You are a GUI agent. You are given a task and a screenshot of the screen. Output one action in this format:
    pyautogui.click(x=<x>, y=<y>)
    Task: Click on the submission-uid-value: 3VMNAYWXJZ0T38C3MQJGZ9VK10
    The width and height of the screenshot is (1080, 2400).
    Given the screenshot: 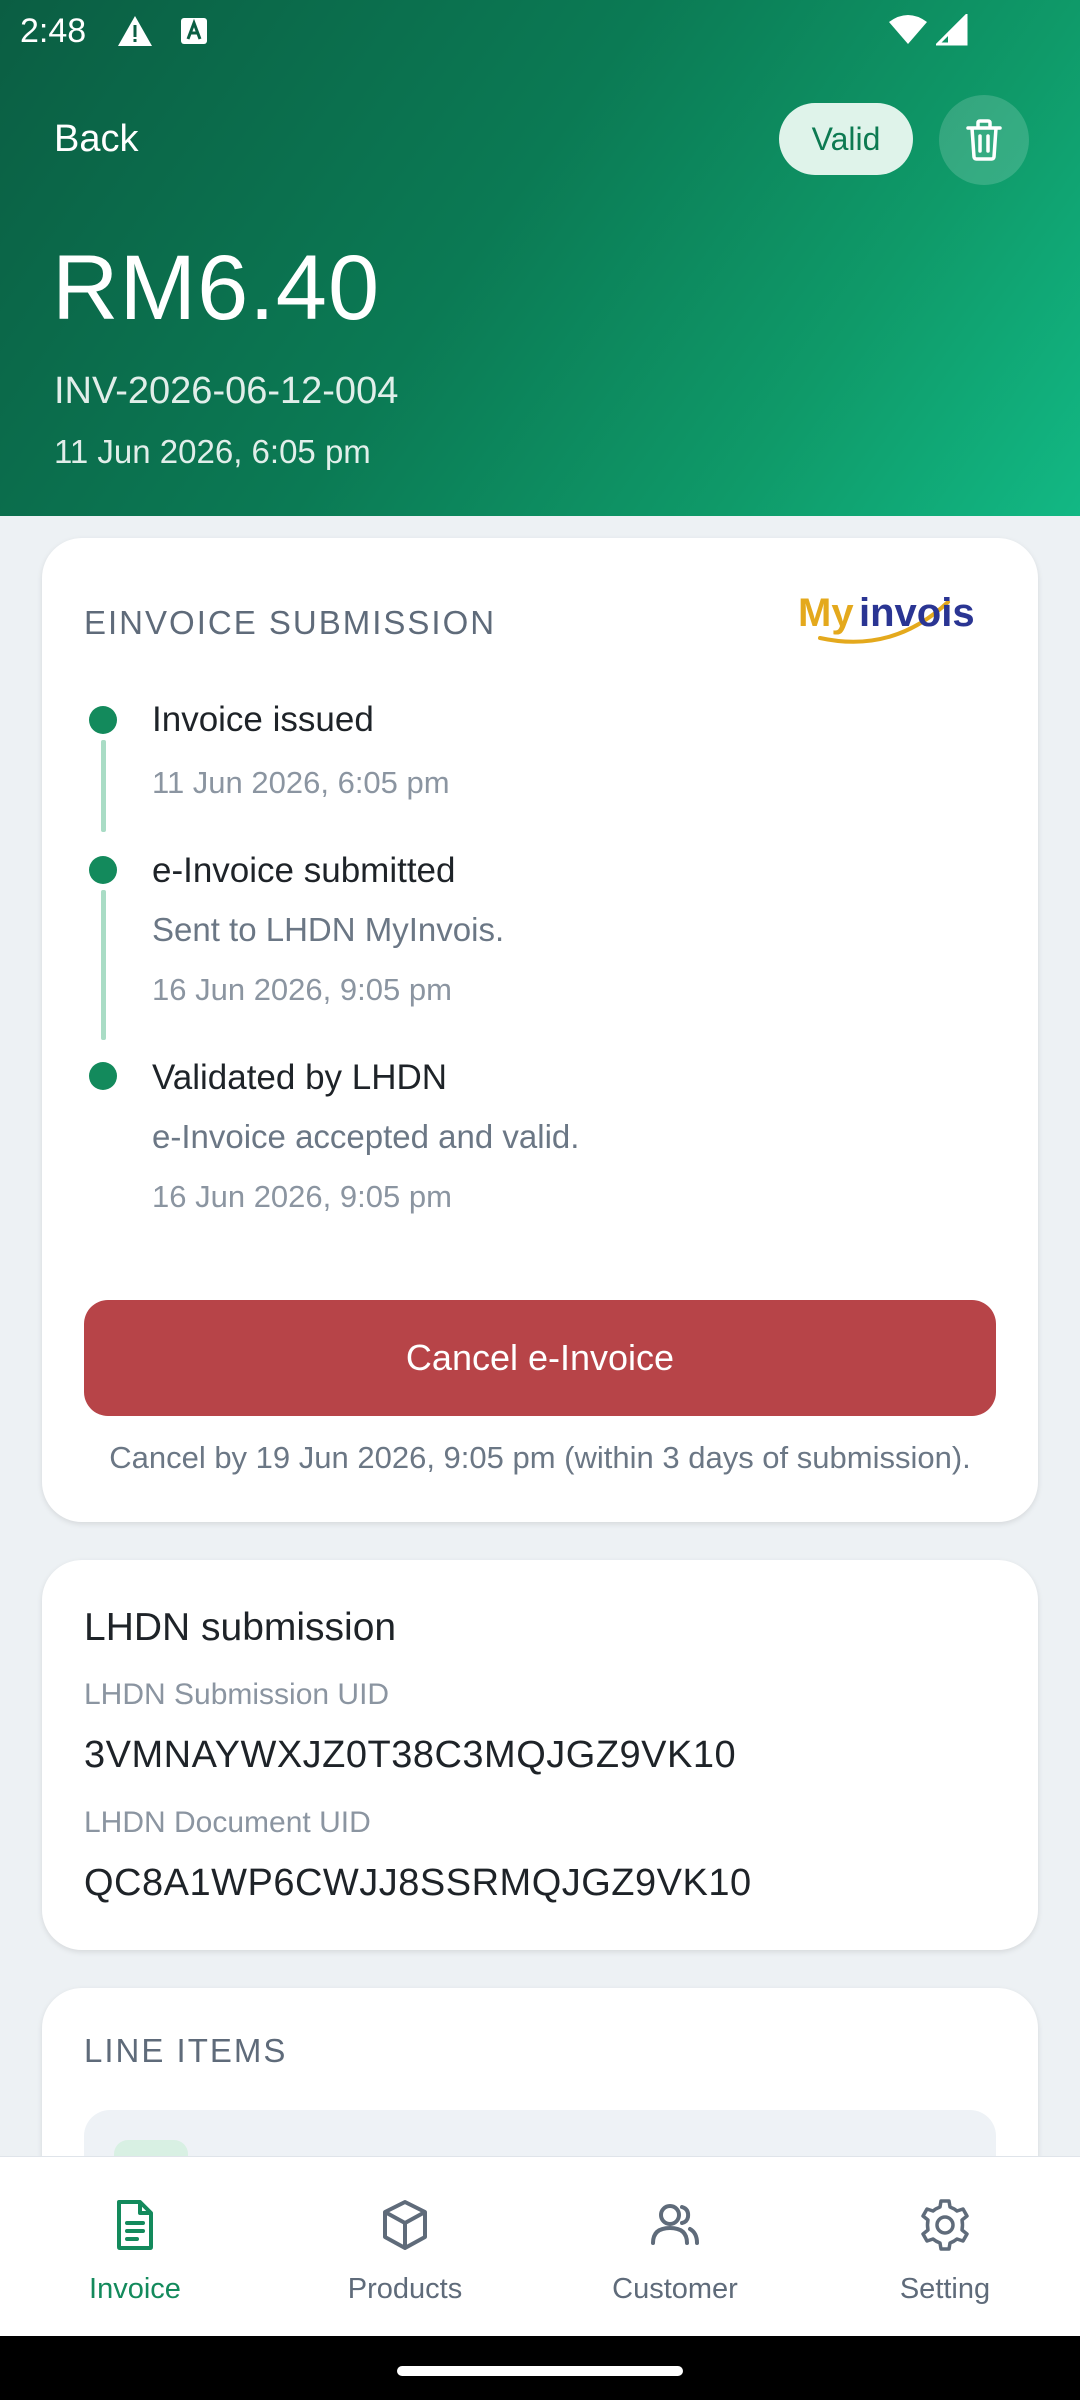 What is the action you would take?
    pyautogui.click(x=410, y=1755)
    